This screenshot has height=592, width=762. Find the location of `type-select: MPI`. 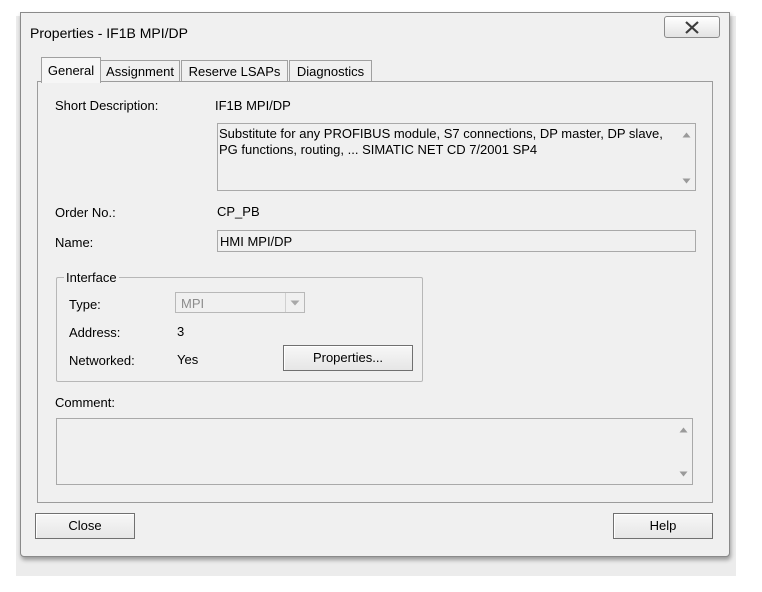

type-select: MPI is located at coordinates (240, 302).